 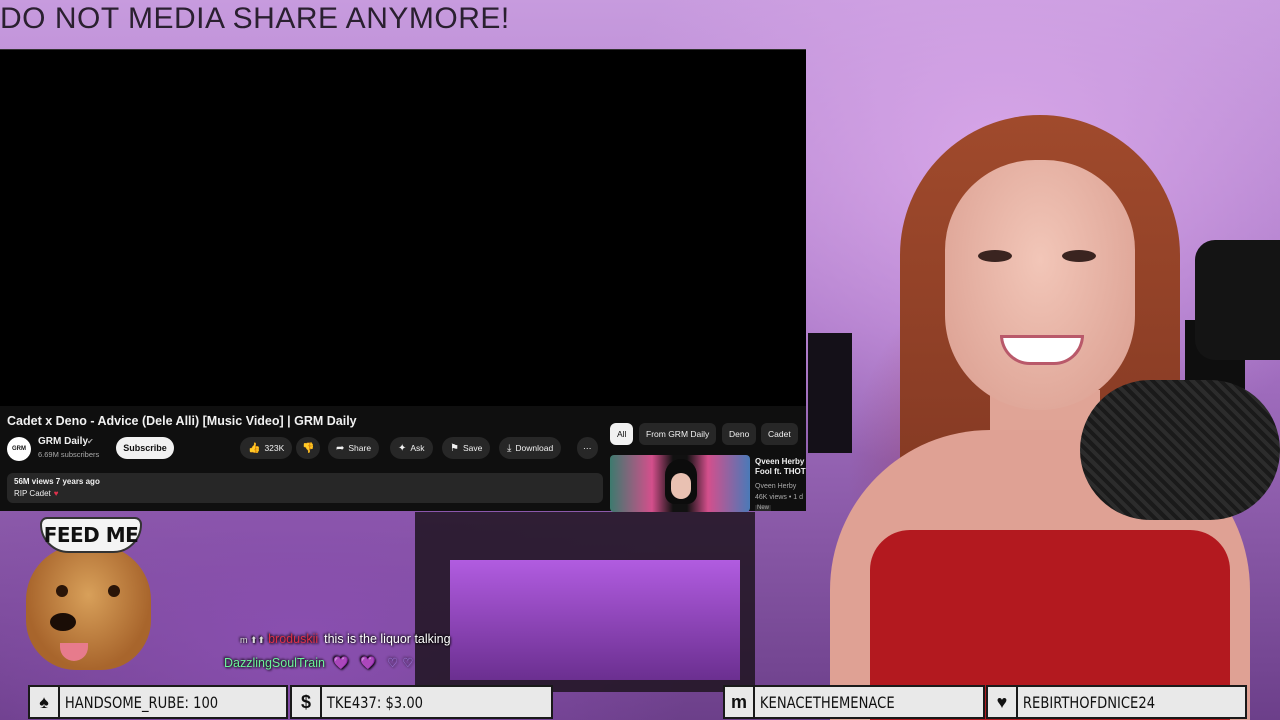 What do you see at coordinates (740, 702) in the screenshot?
I see `member-icon: m` at bounding box center [740, 702].